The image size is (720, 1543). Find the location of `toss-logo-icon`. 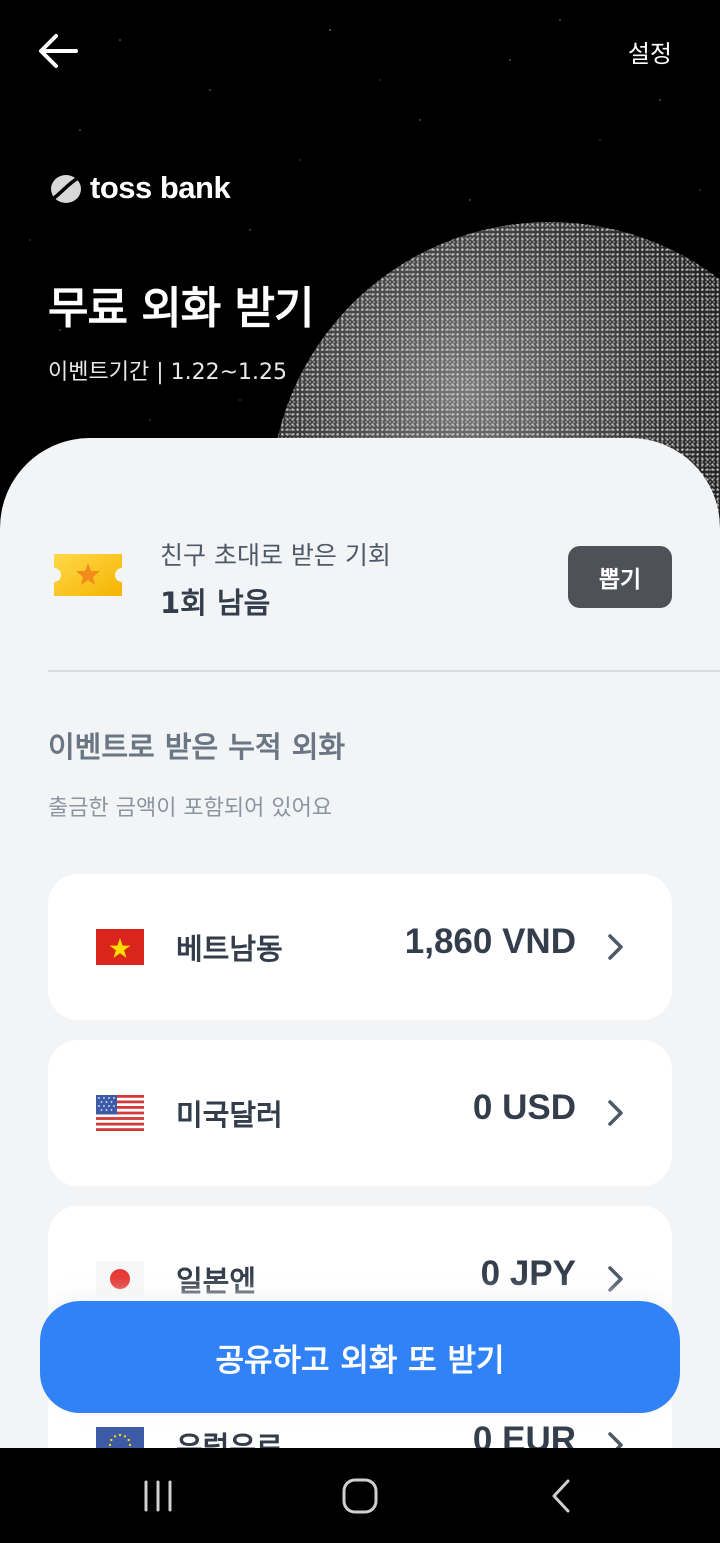

toss-logo-icon is located at coordinates (66, 189).